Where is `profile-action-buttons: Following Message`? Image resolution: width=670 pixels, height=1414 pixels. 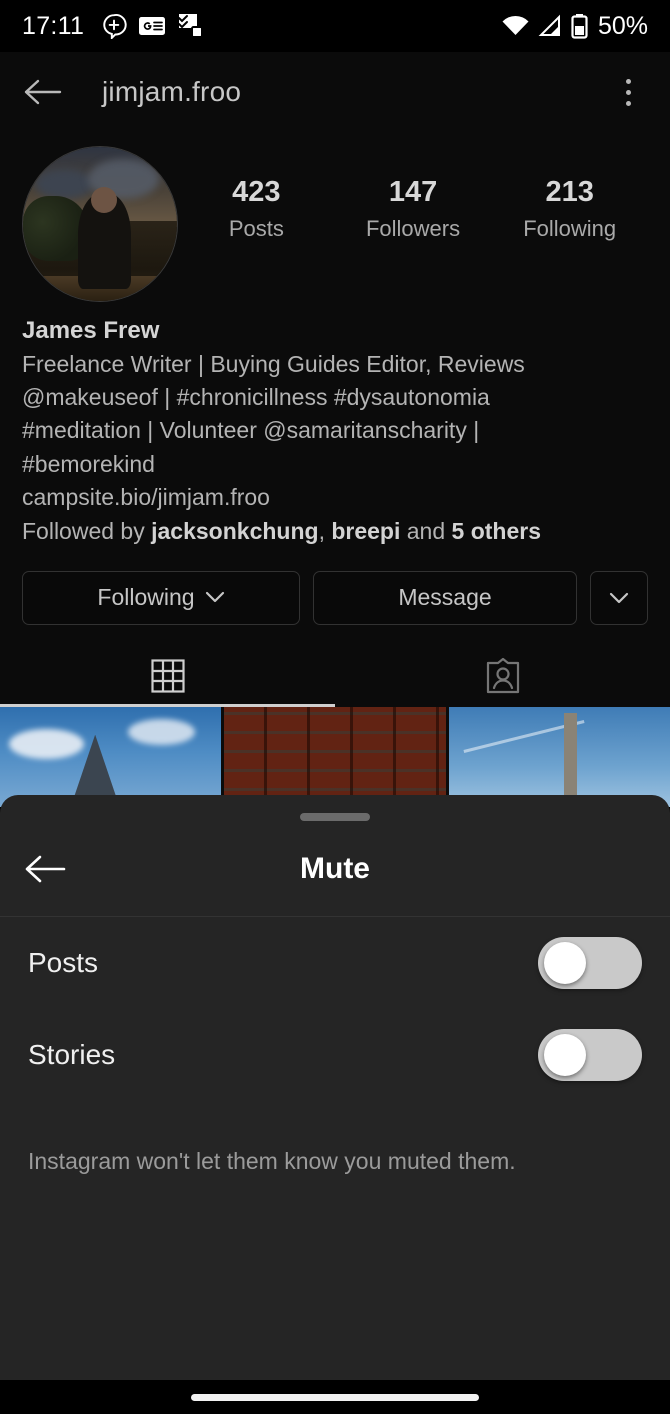
profile-action-buttons: Following Message is located at coordinates (335, 587).